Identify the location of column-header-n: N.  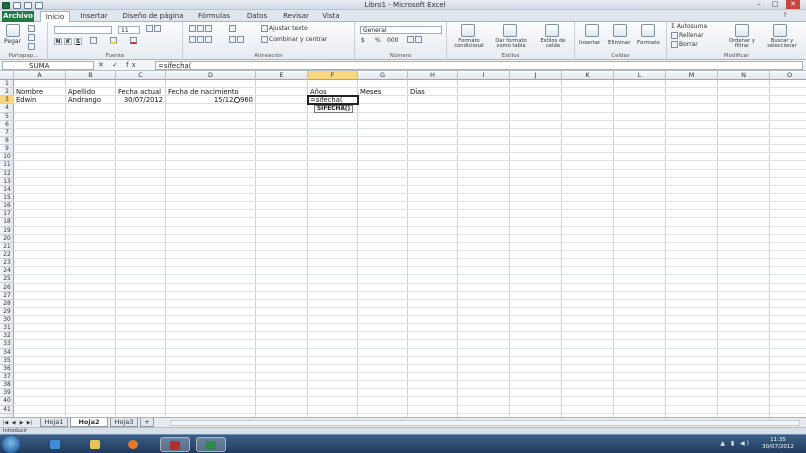
(744, 75).